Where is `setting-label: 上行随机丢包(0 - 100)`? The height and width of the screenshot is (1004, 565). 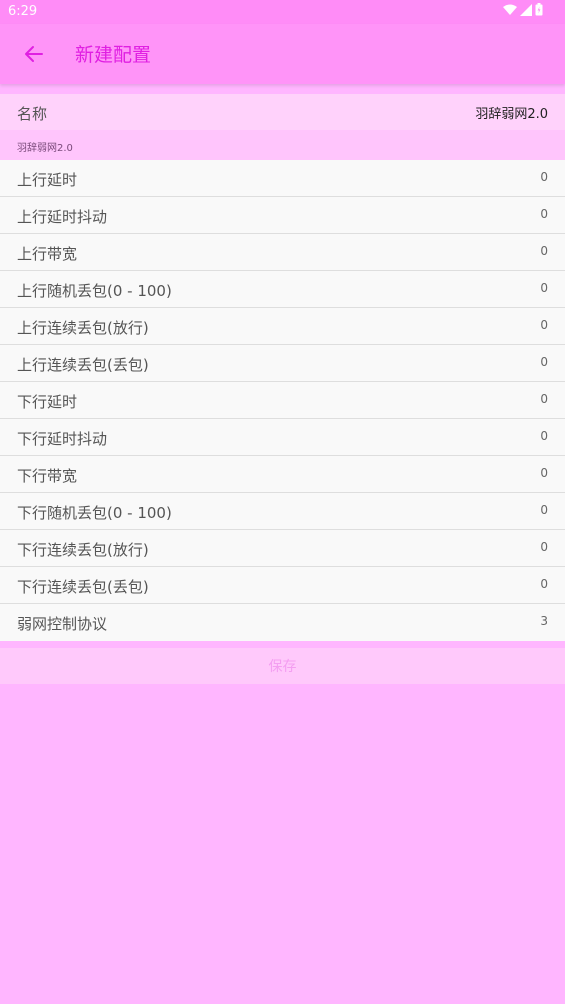 setting-label: 上行随机丢包(0 - 100) is located at coordinates (94, 291).